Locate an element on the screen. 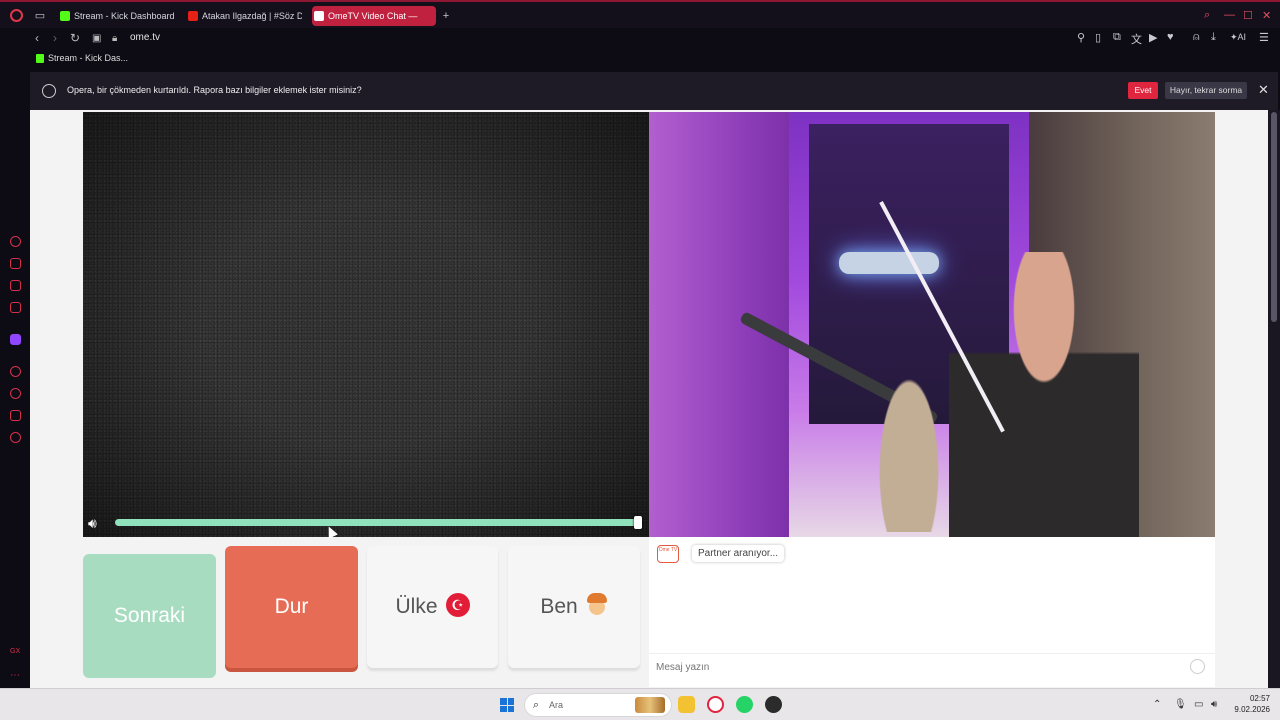  video-neon-sign is located at coordinates (889, 263).